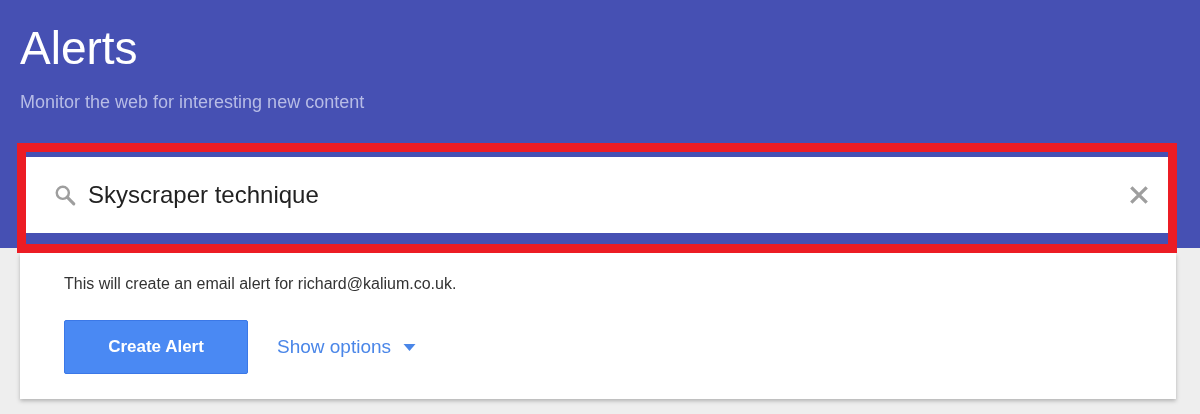 The width and height of the screenshot is (1200, 414). What do you see at coordinates (1139, 195) in the screenshot?
I see `close-icon` at bounding box center [1139, 195].